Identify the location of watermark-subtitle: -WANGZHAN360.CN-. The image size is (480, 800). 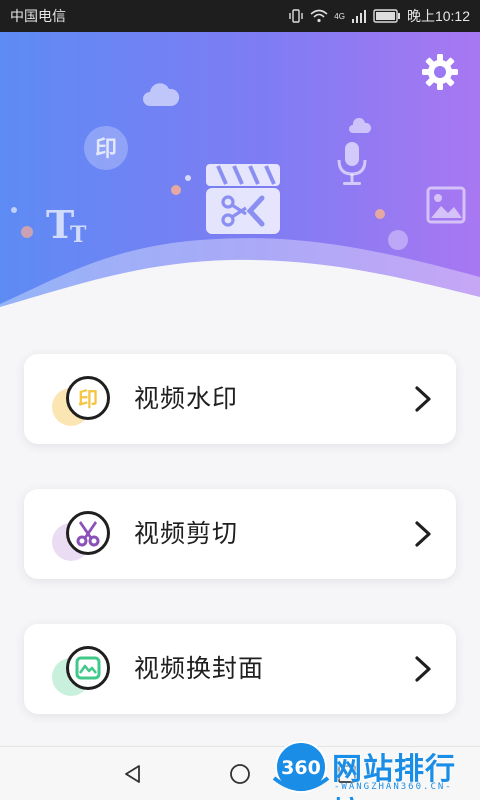
(393, 787).